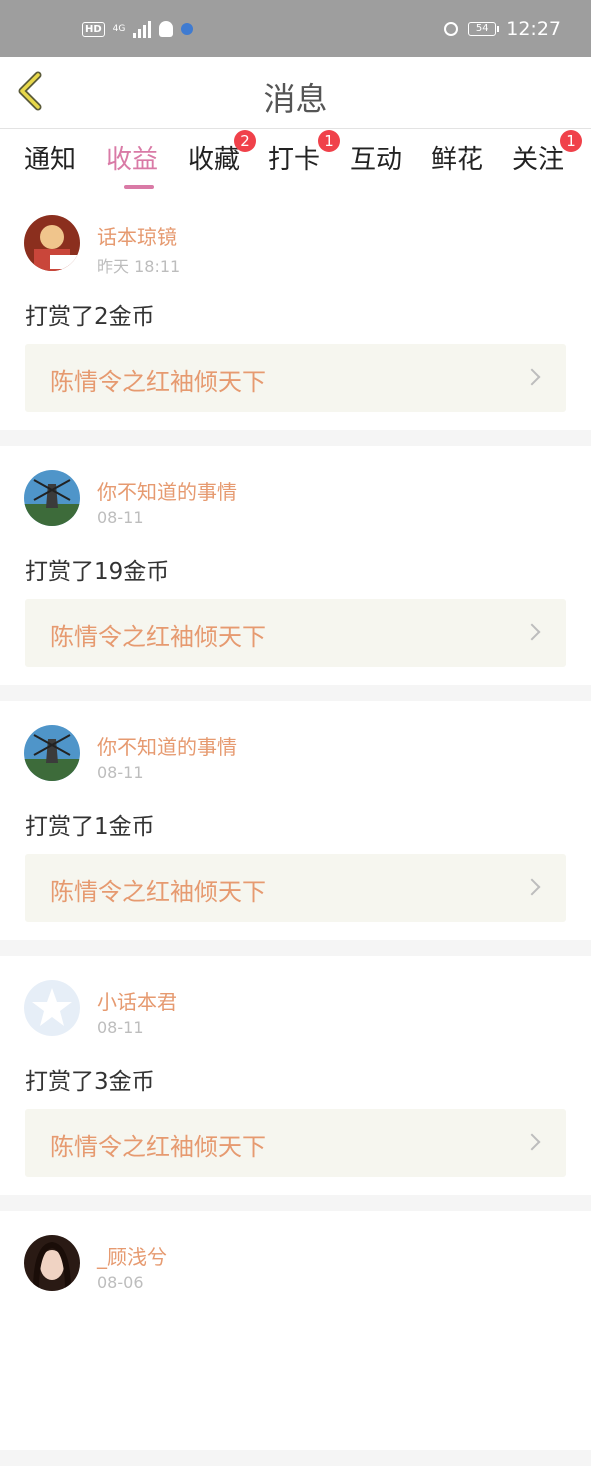 This screenshot has height=1466, width=591. Describe the element at coordinates (166, 29) in the screenshot. I see `qq-icon` at that location.